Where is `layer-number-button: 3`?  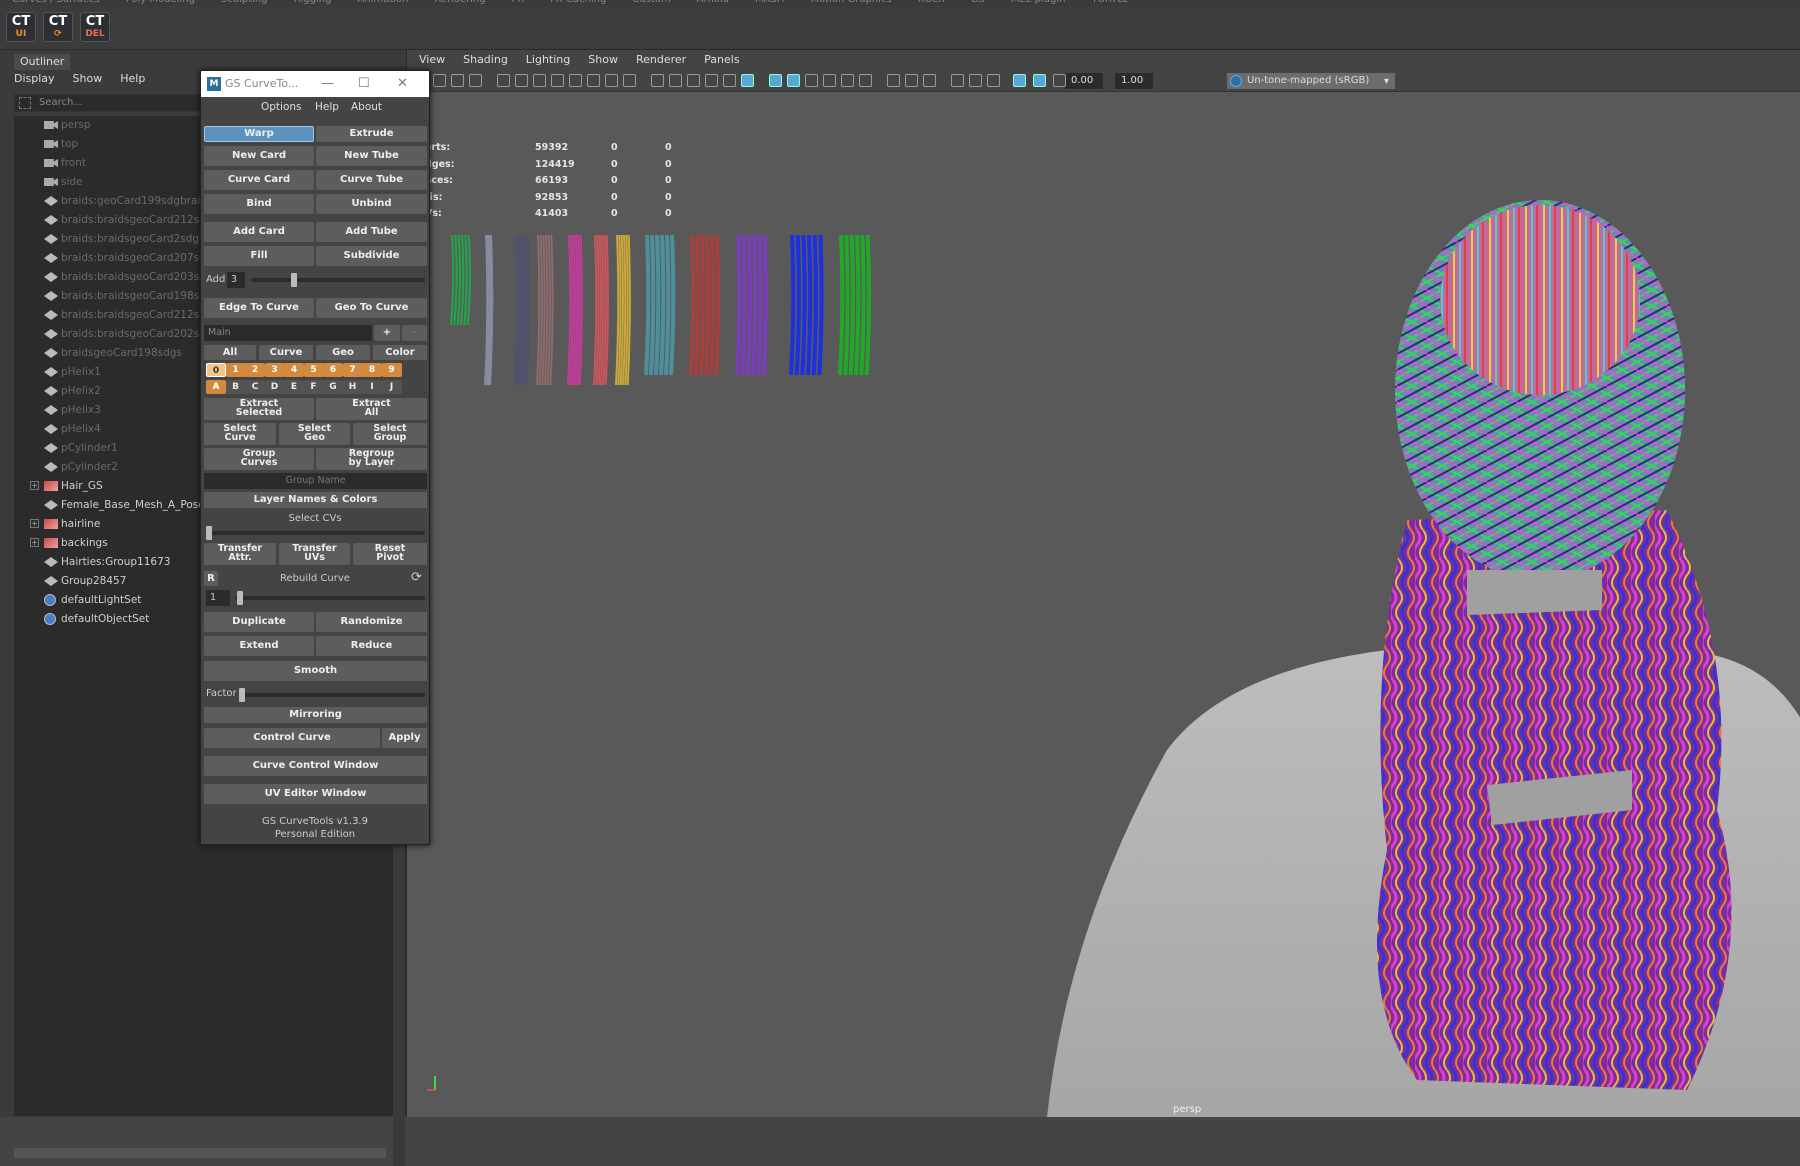
layer-number-button: 3 is located at coordinates (274, 370).